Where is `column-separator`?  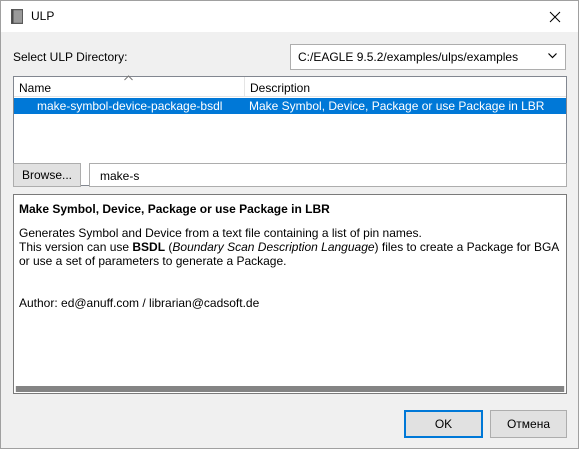 column-separator is located at coordinates (244, 87).